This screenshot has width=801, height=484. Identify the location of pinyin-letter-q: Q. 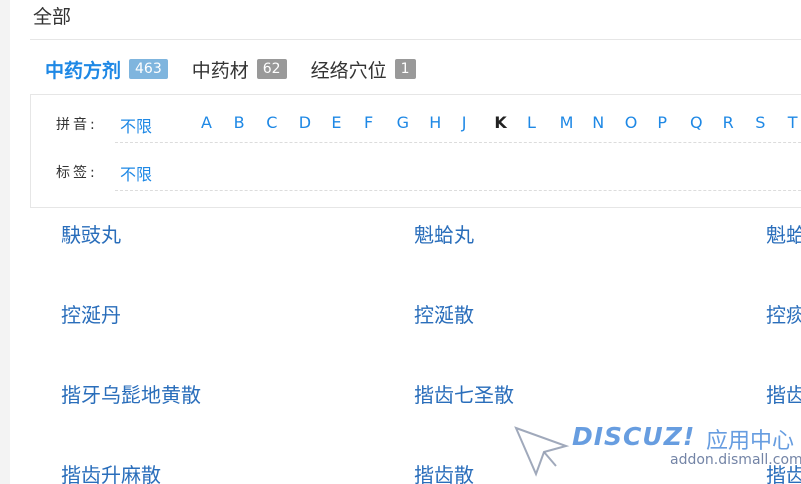
(696, 122).